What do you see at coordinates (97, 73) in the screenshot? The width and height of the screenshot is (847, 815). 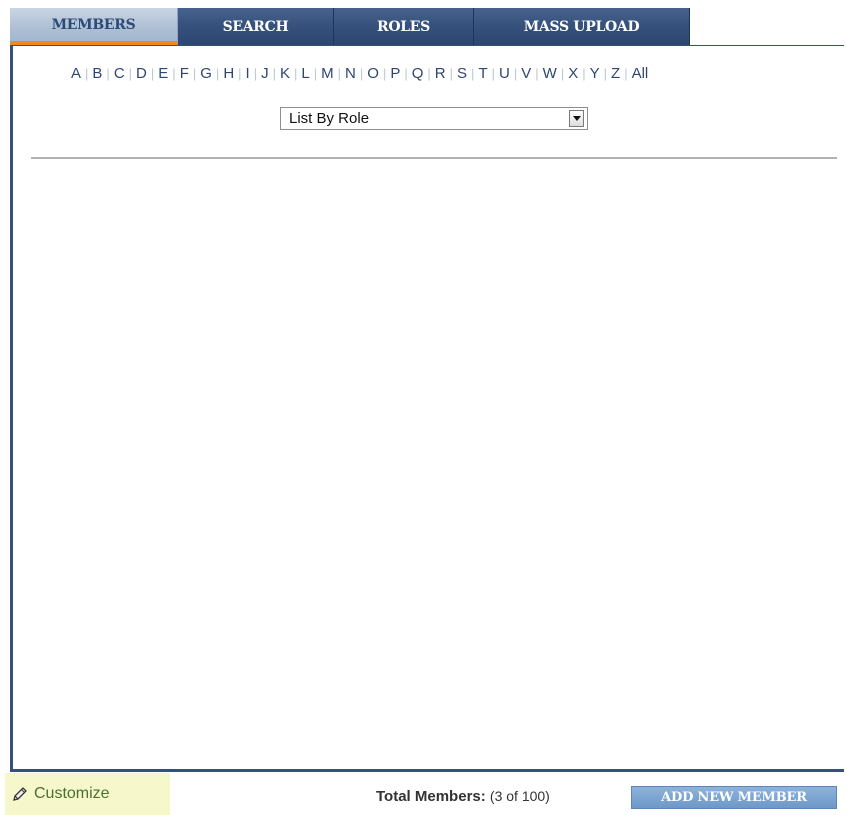 I see `alphabet-link-b: B` at bounding box center [97, 73].